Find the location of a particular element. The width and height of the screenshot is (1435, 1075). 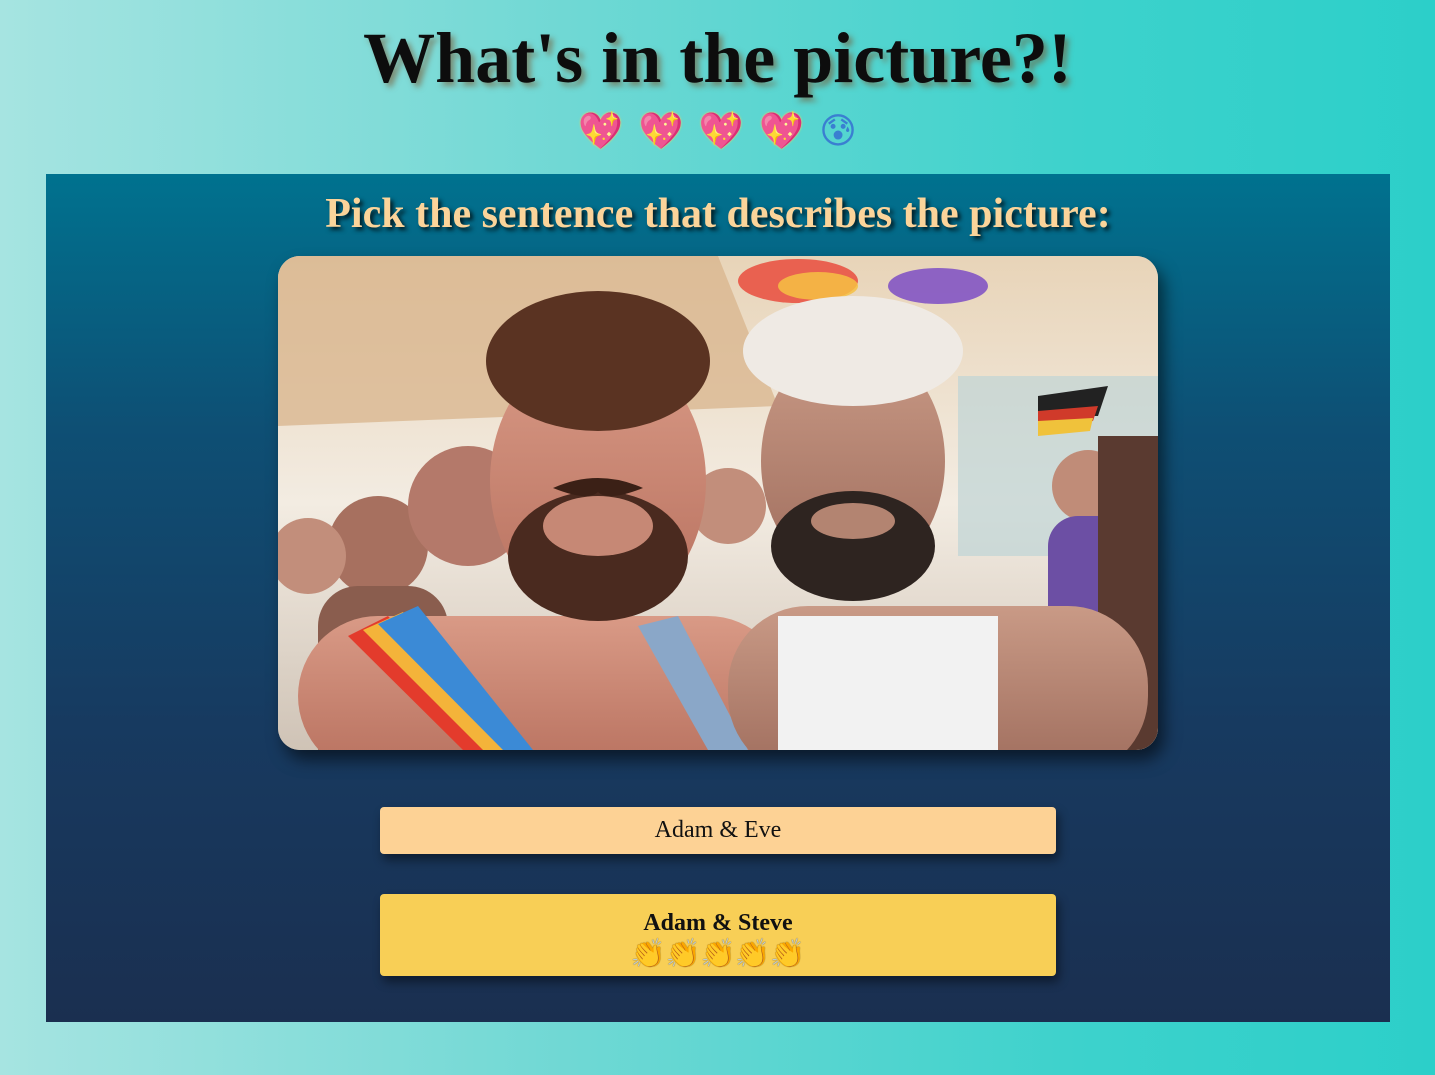

answer-option-adam-steve: Adam & Steve 👏👏👏👏👏 is located at coordinates (718, 935).